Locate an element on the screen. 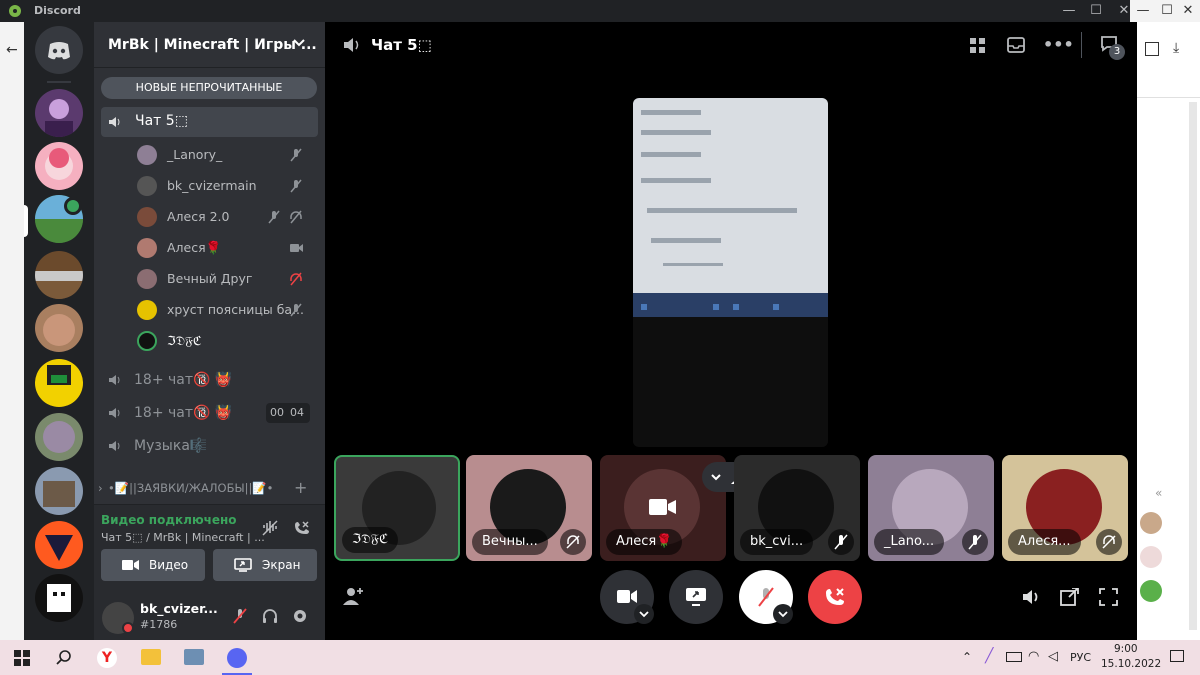 This screenshot has width=1200, height=675. headphones-icon is located at coordinates (270, 616).